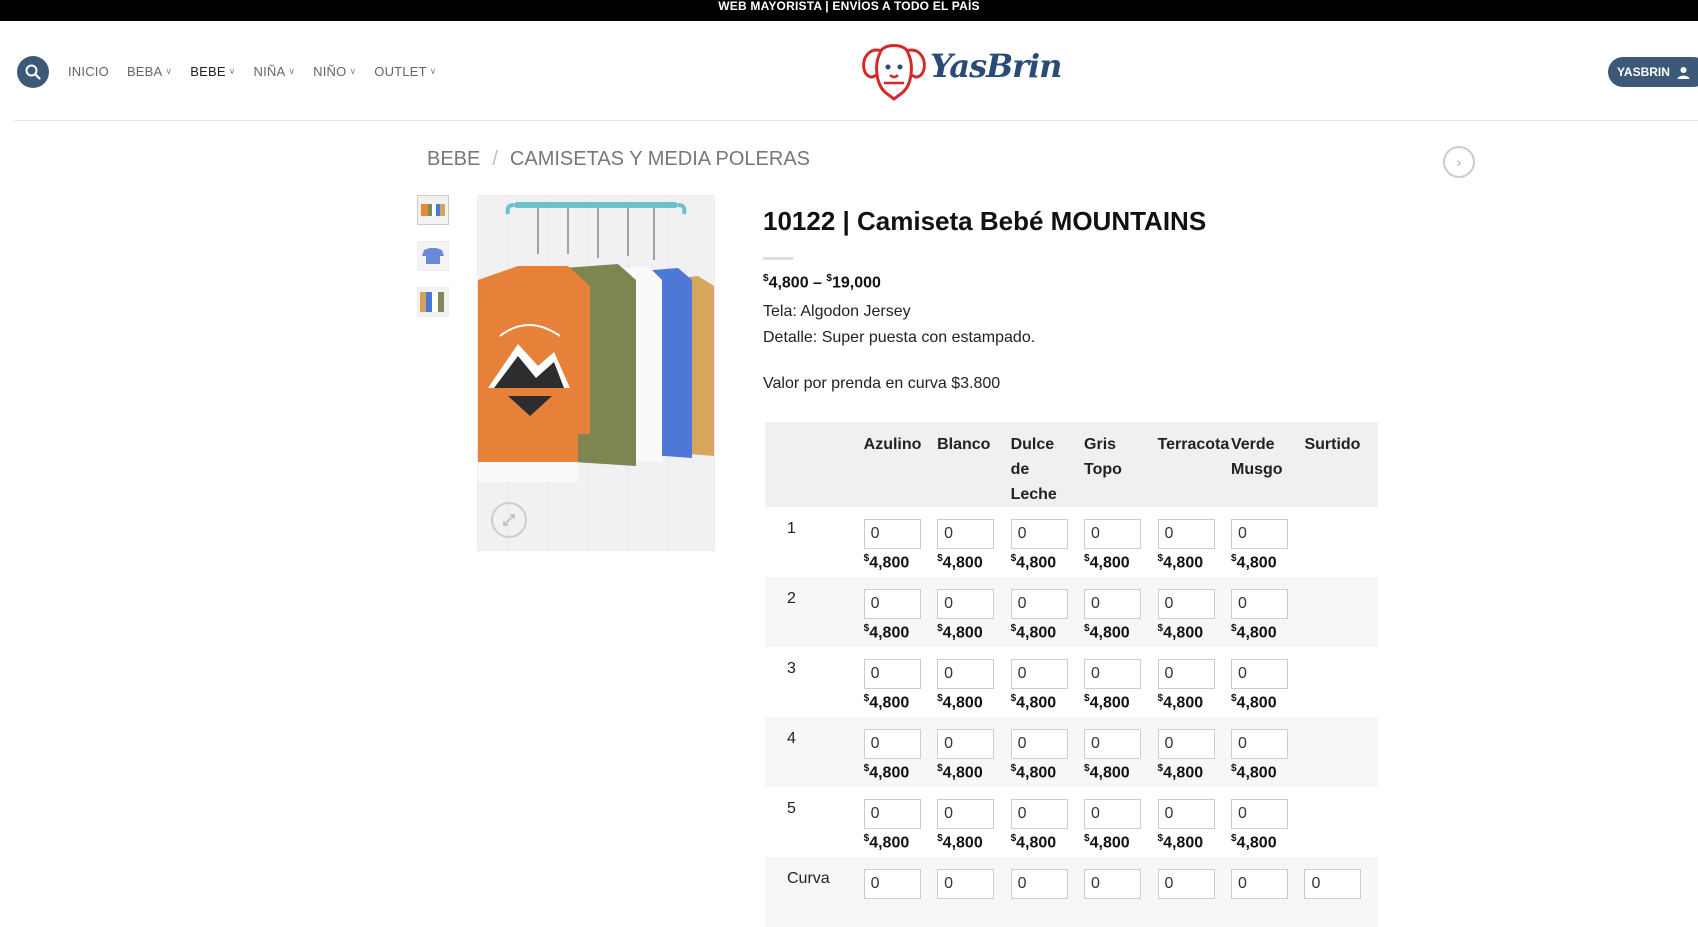 The height and width of the screenshot is (927, 1698). I want to click on announcement-text: WEB MAYORISTA | ENVÍOS A TODO EL PAÍS, so click(849, 6).